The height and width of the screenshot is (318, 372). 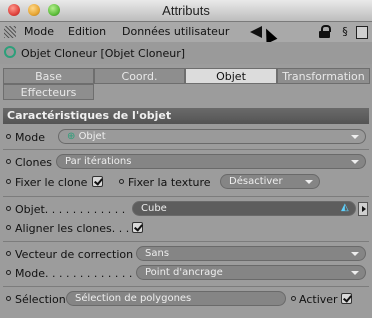 I want to click on clones-label: Clones, so click(x=33, y=162).